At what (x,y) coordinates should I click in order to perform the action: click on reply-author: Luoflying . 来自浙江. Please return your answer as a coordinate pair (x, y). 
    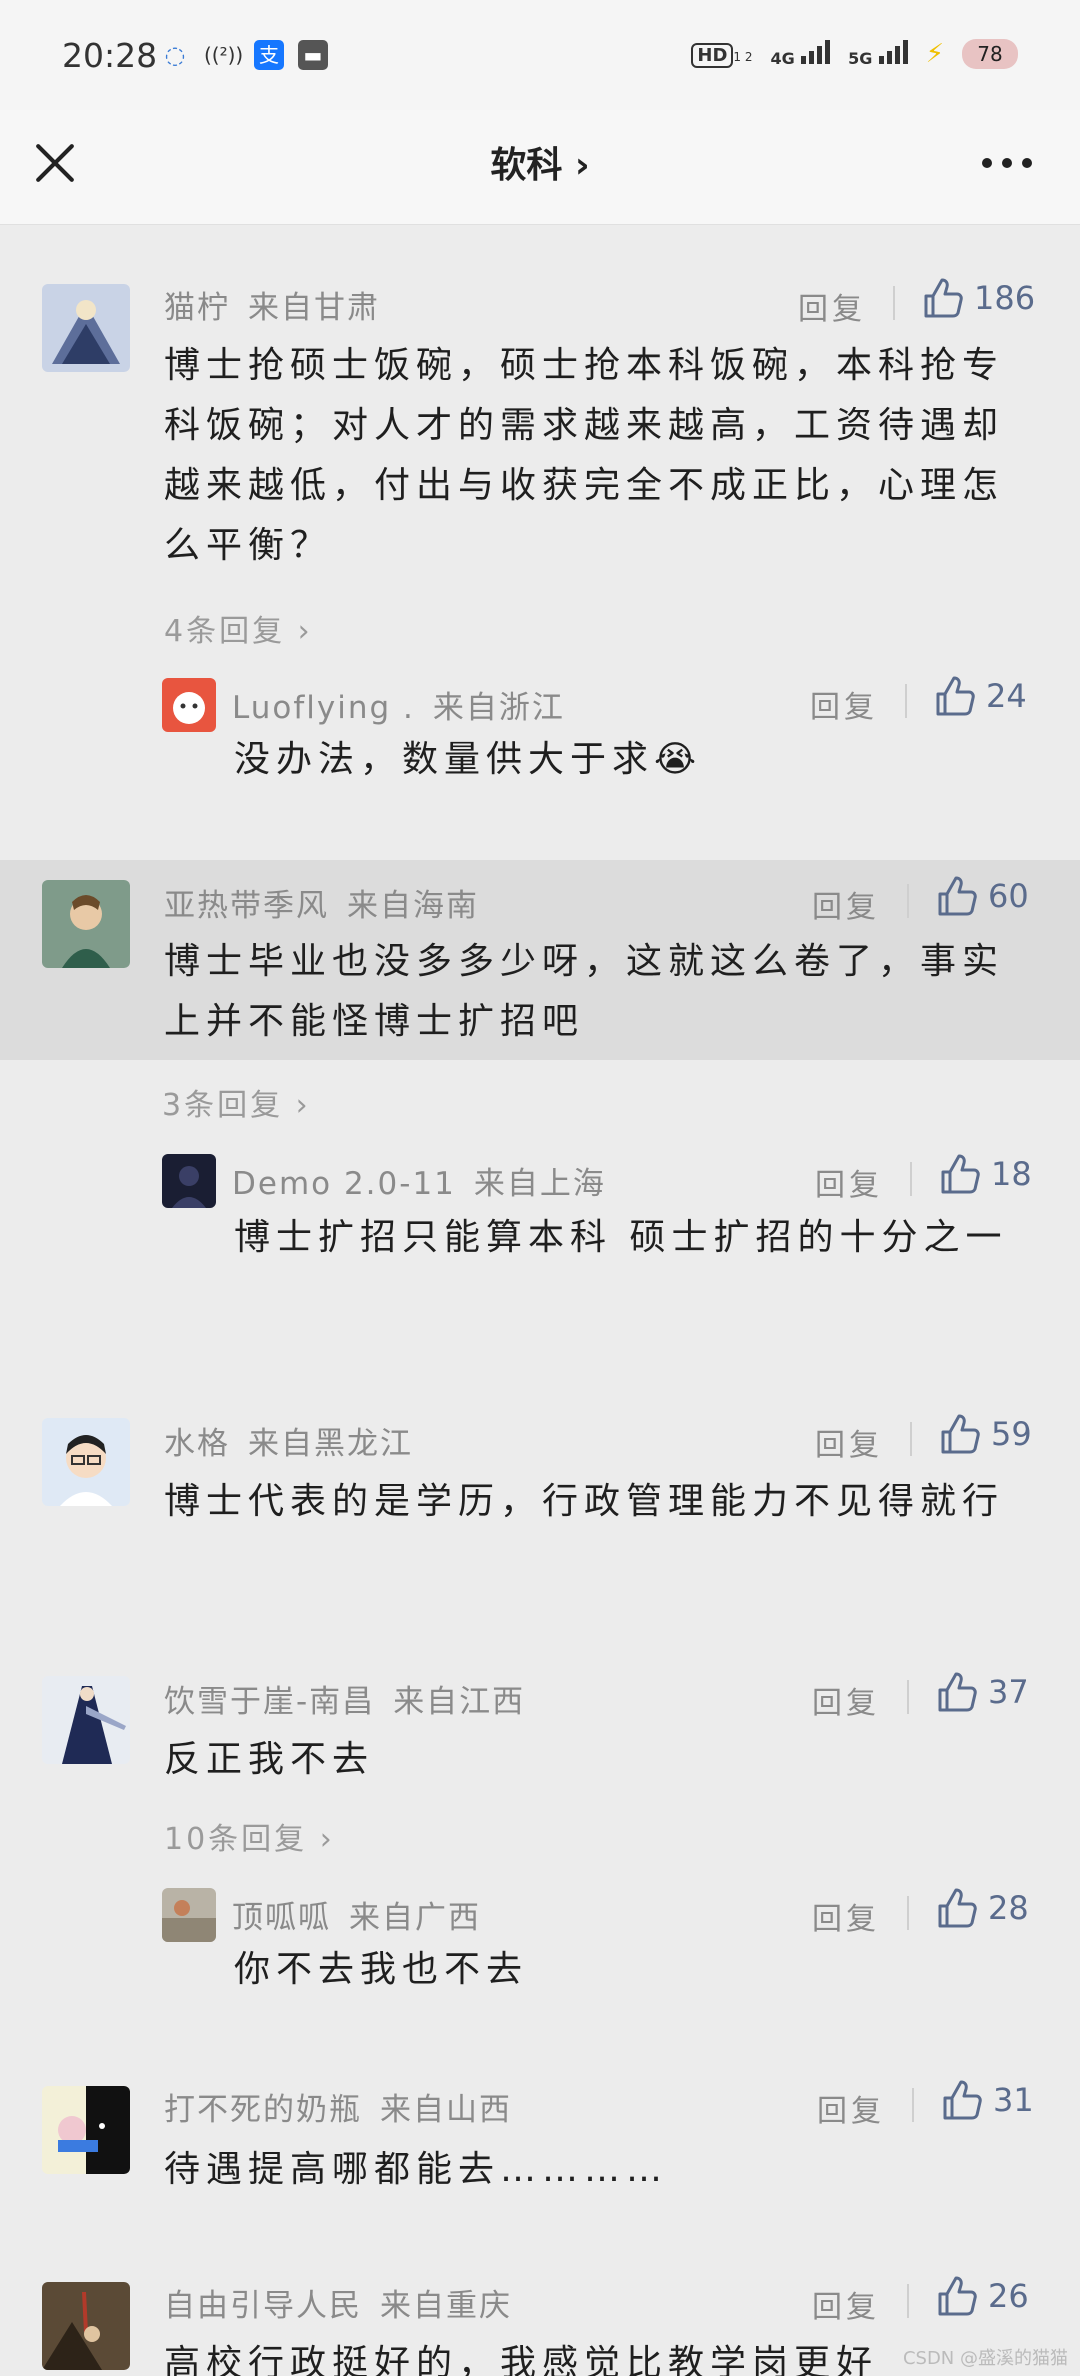
    Looking at the image, I should click on (398, 704).